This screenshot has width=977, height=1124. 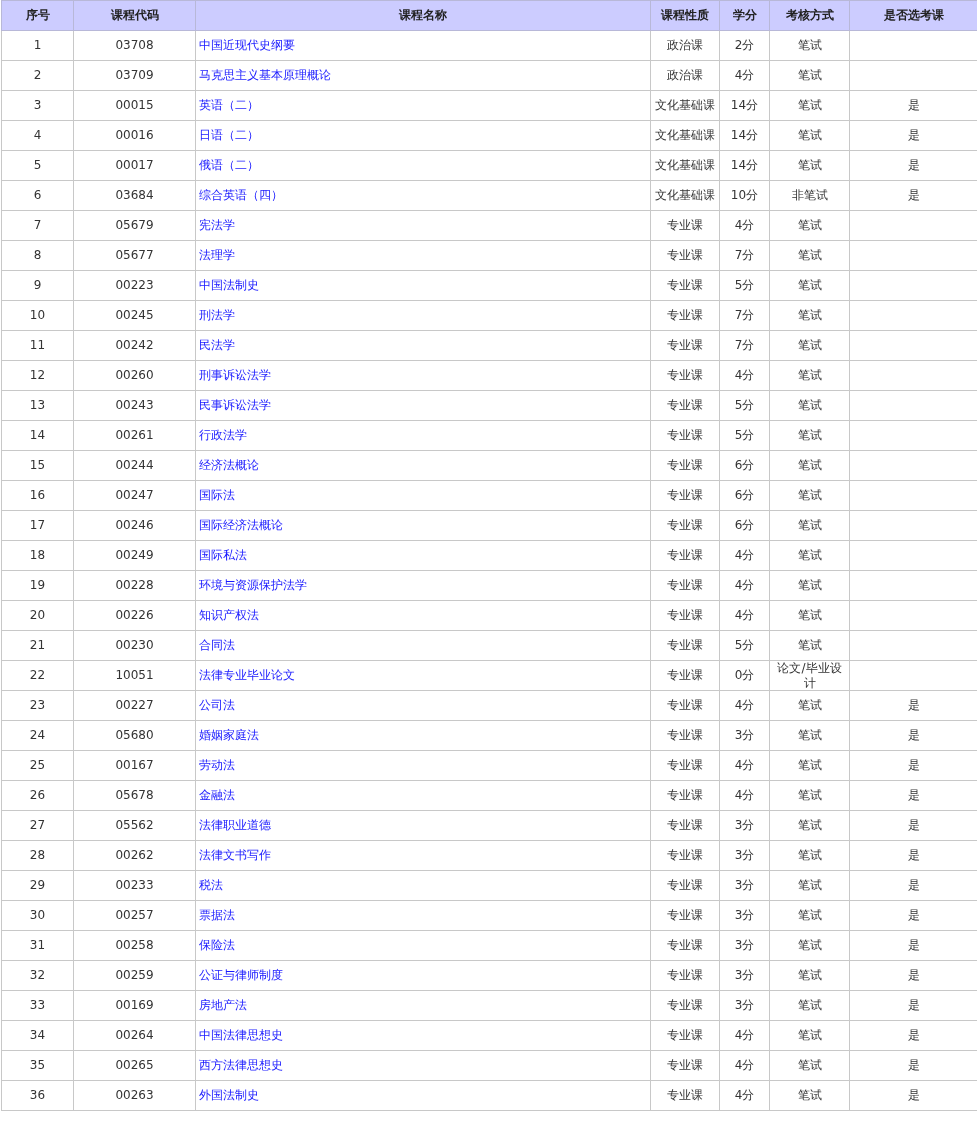 What do you see at coordinates (217, 495) in the screenshot?
I see `course-link: 国际法` at bounding box center [217, 495].